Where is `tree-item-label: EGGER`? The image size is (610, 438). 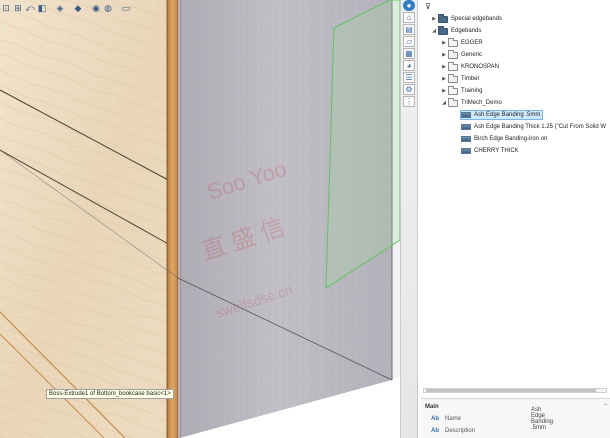
tree-item-label: EGGER is located at coordinates (472, 43).